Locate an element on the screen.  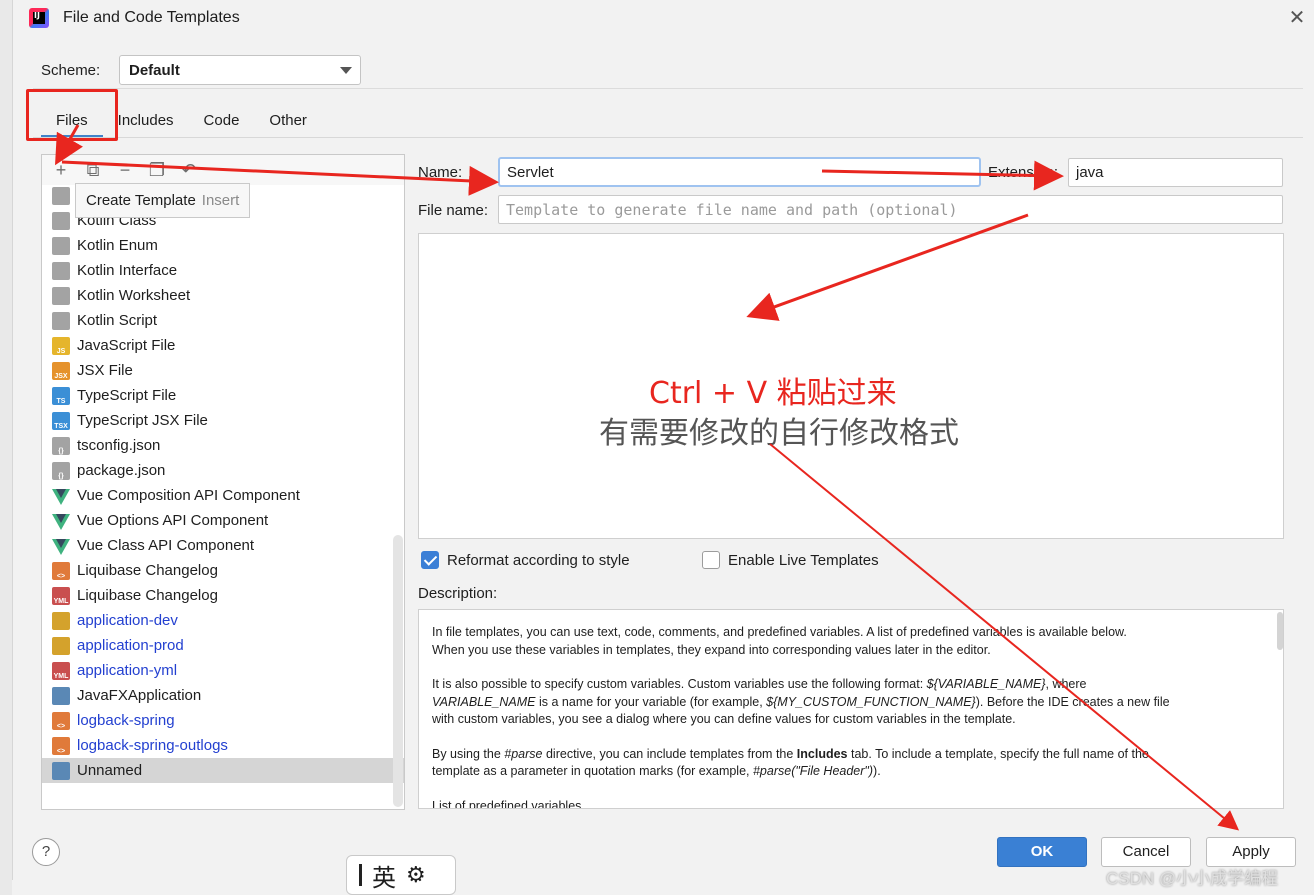
tooltip-label: Create Template is located at coordinates (141, 200).